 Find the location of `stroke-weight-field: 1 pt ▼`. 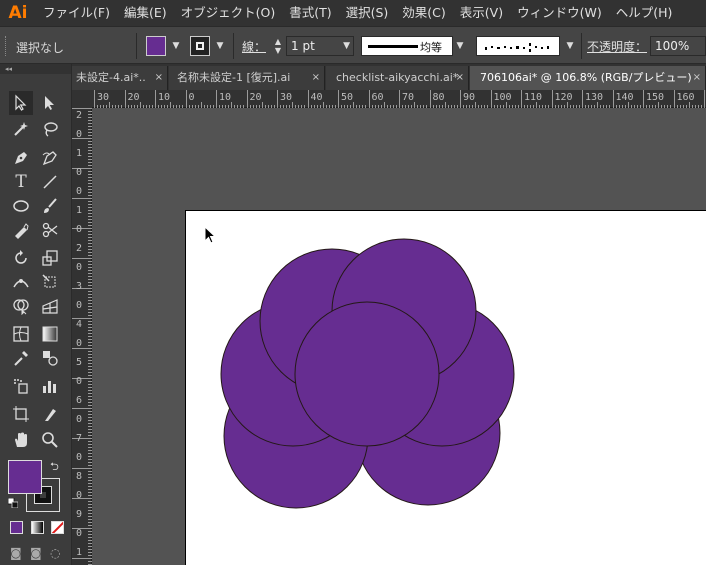

stroke-weight-field: 1 pt ▼ is located at coordinates (320, 46).